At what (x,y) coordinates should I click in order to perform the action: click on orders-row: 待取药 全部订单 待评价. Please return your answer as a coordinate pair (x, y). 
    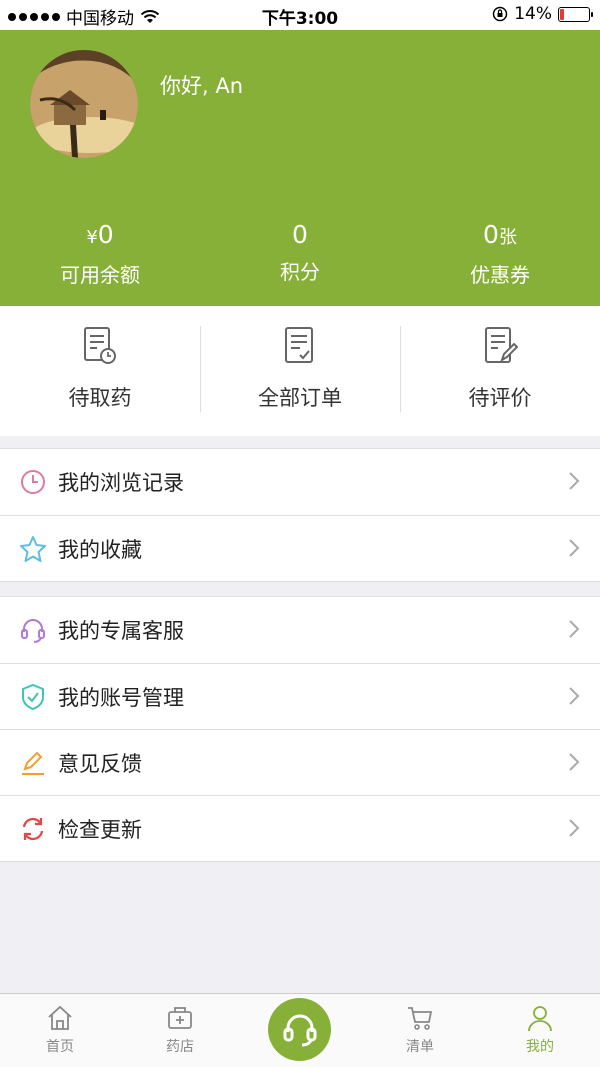
    Looking at the image, I should click on (300, 371).